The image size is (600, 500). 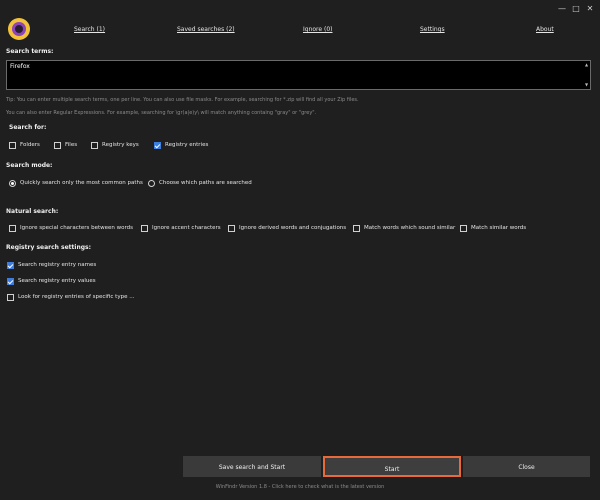 I want to click on choose-paths-radio: Choose which paths are searched, so click(x=200, y=183).